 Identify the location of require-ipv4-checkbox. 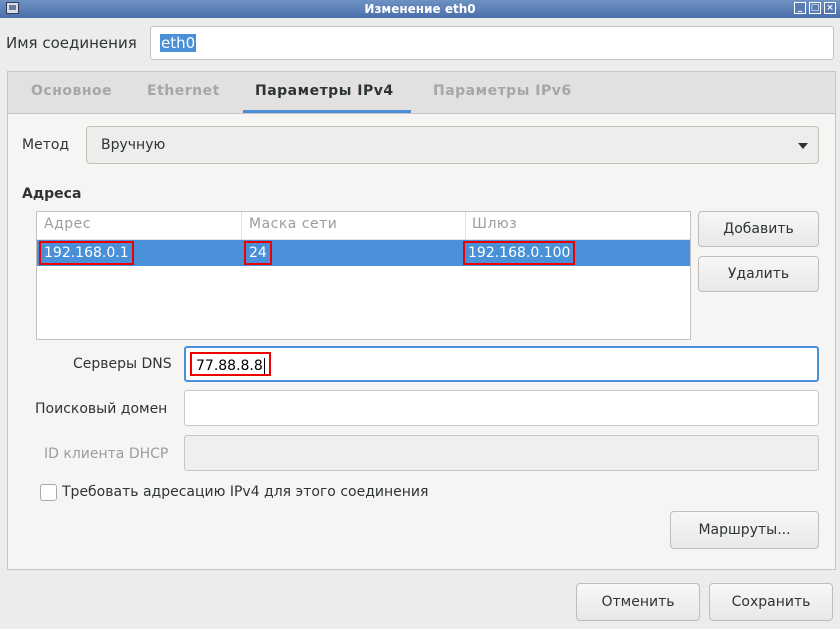
(48, 492).